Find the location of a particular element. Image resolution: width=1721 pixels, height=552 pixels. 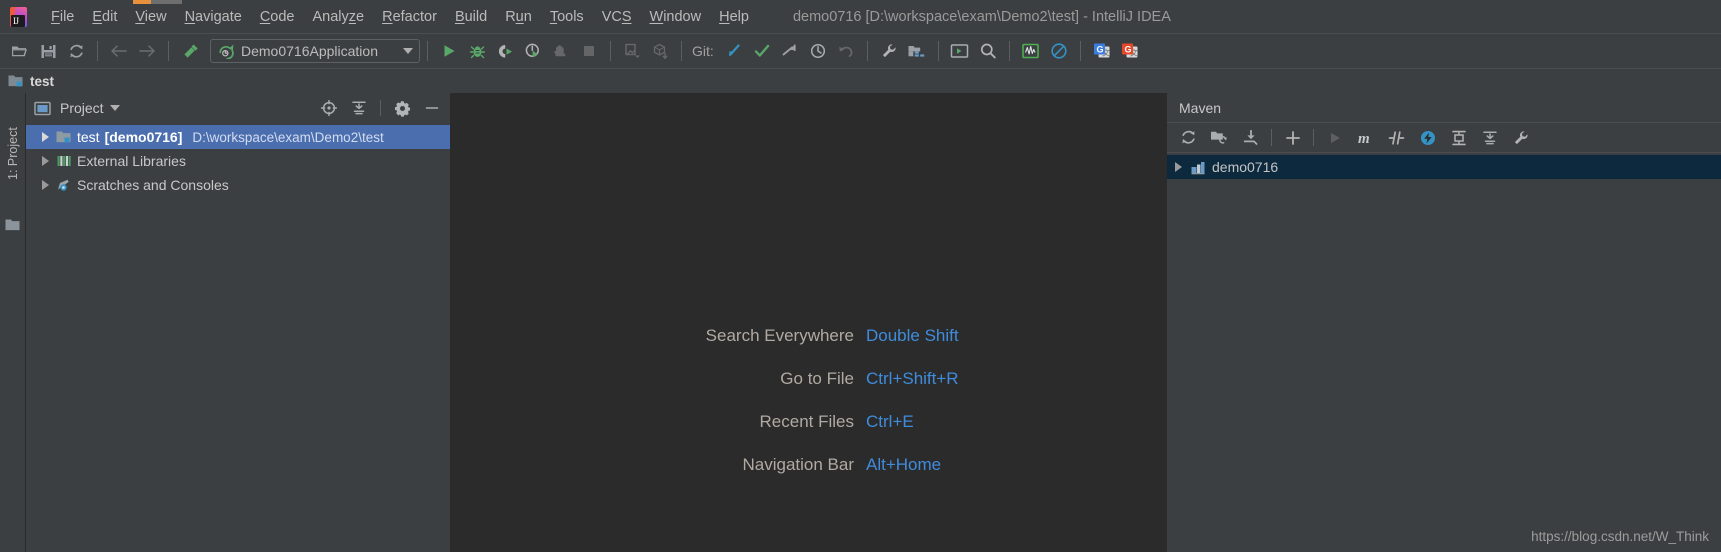

hint-row: Recent Files Ctrl+E is located at coordinates (808, 422).